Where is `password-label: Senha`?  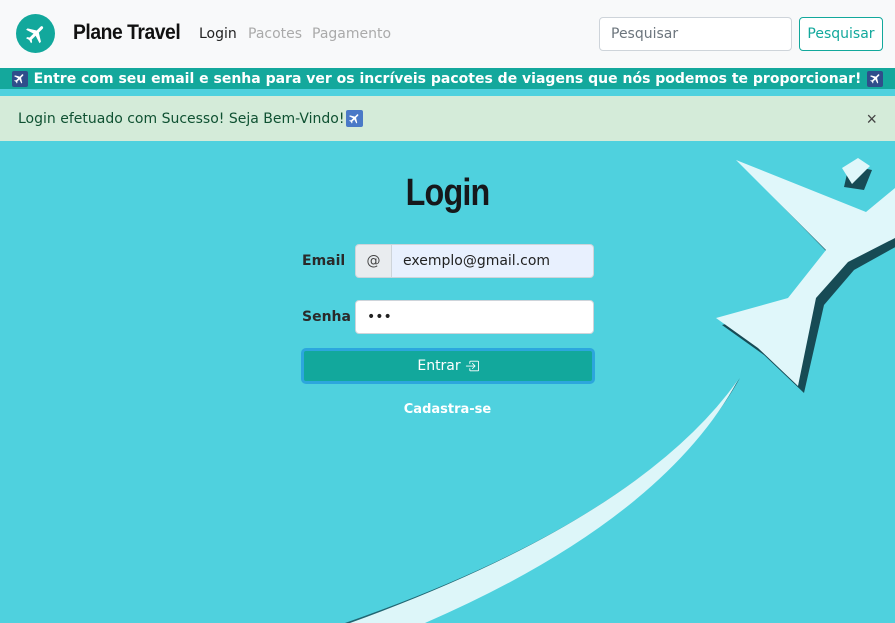
password-label: Senha is located at coordinates (326, 317).